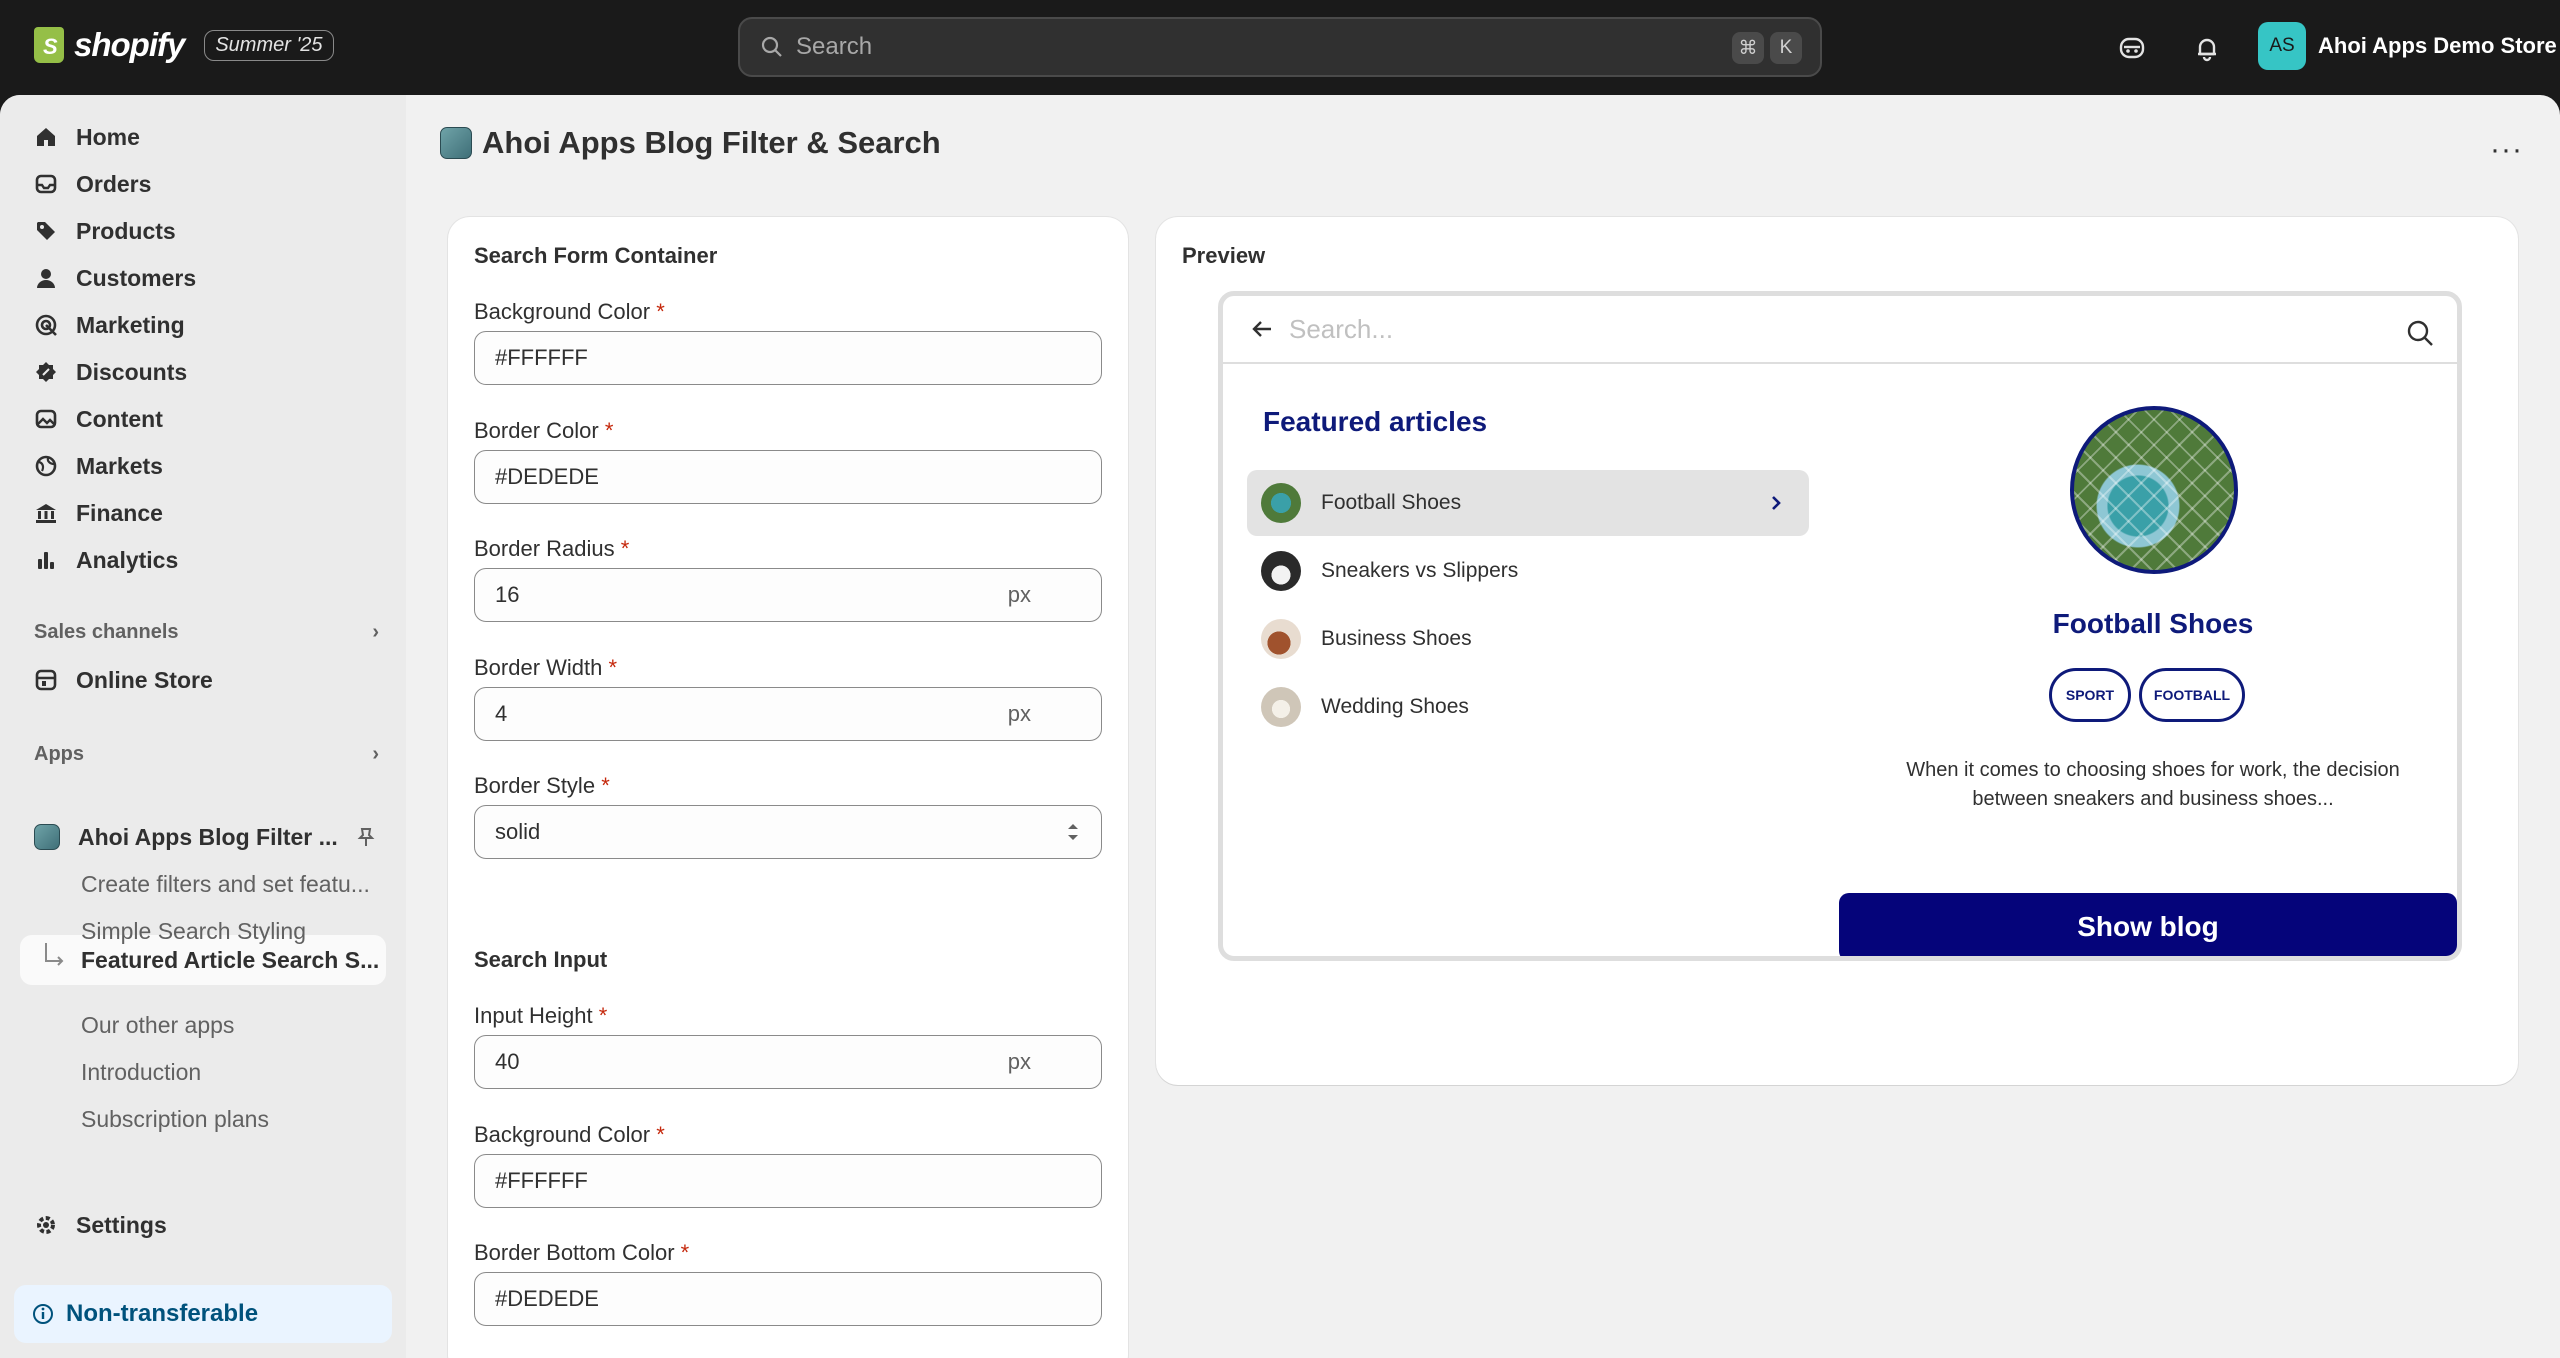  I want to click on container-bg-color-input: #FFFFFF, so click(788, 358).